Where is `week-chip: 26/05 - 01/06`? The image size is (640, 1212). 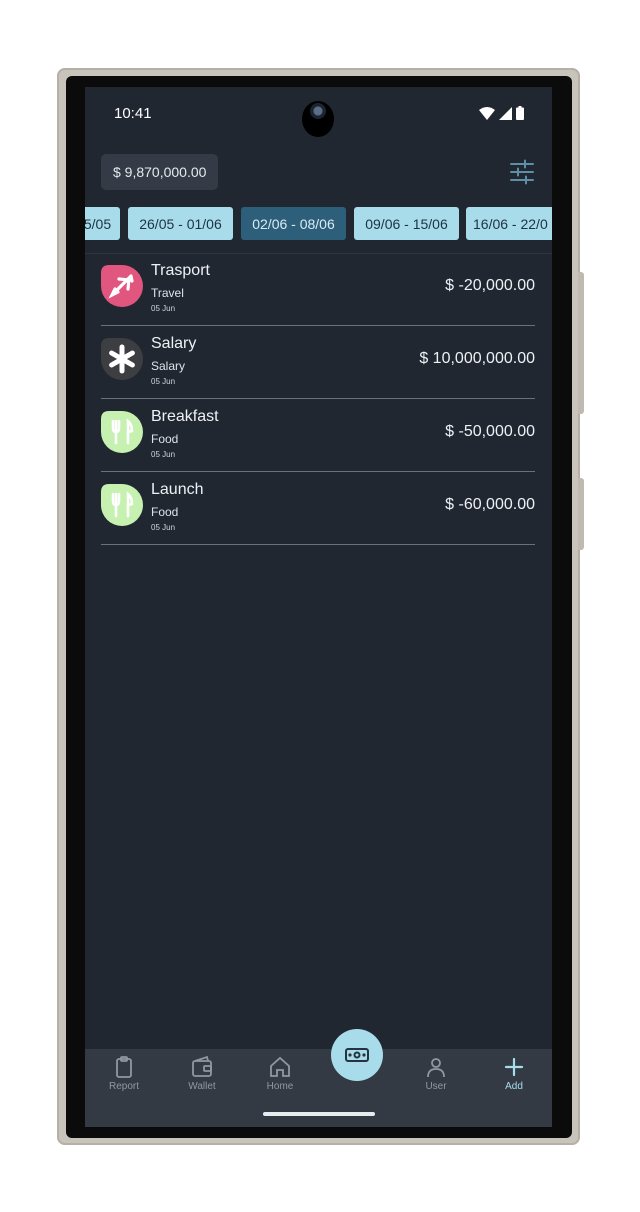 week-chip: 26/05 - 01/06 is located at coordinates (180, 223).